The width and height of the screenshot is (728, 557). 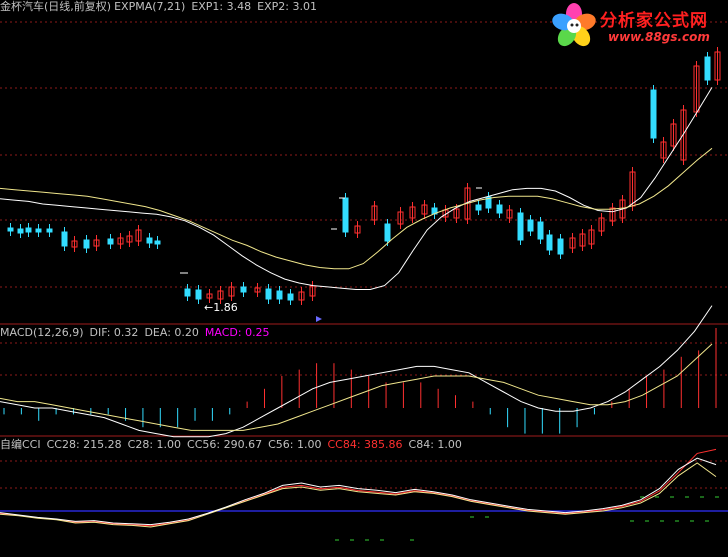 I want to click on low-price-marker: ←1.86, so click(x=221, y=307).